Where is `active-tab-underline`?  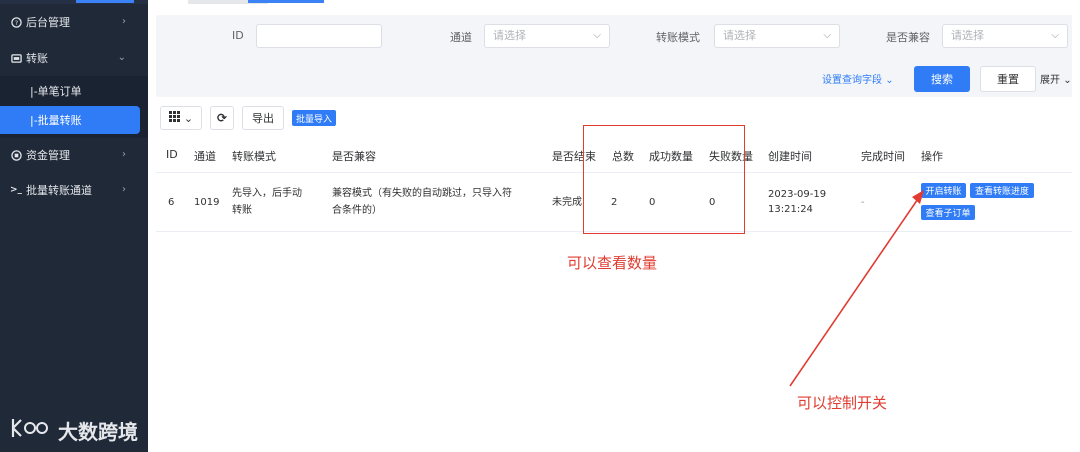
active-tab-underline is located at coordinates (286, 1).